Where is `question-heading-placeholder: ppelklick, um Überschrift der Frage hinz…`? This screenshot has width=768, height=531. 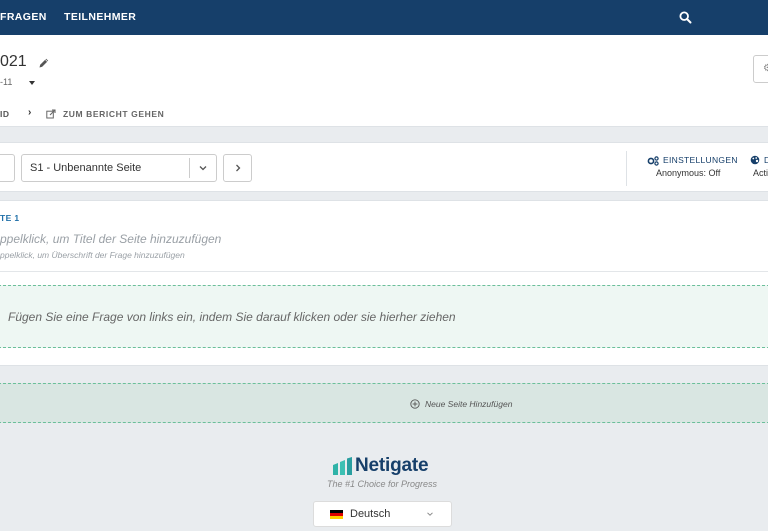 question-heading-placeholder: ppelklick, um Überschrift der Frage hinz… is located at coordinates (92, 255).